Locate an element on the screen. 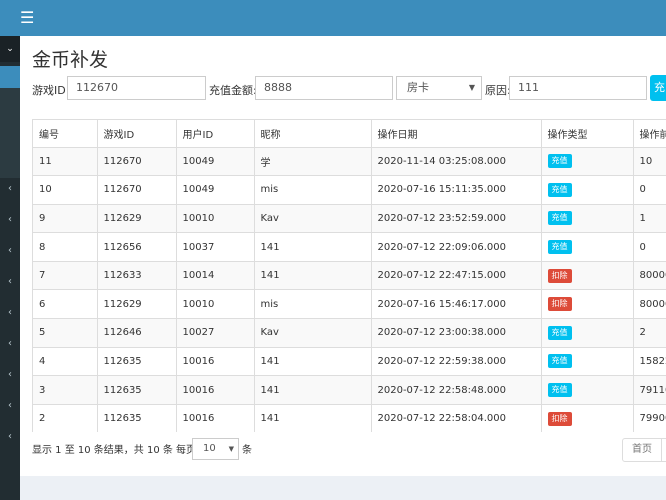  cell-game-id: 112670 is located at coordinates (137, 162).